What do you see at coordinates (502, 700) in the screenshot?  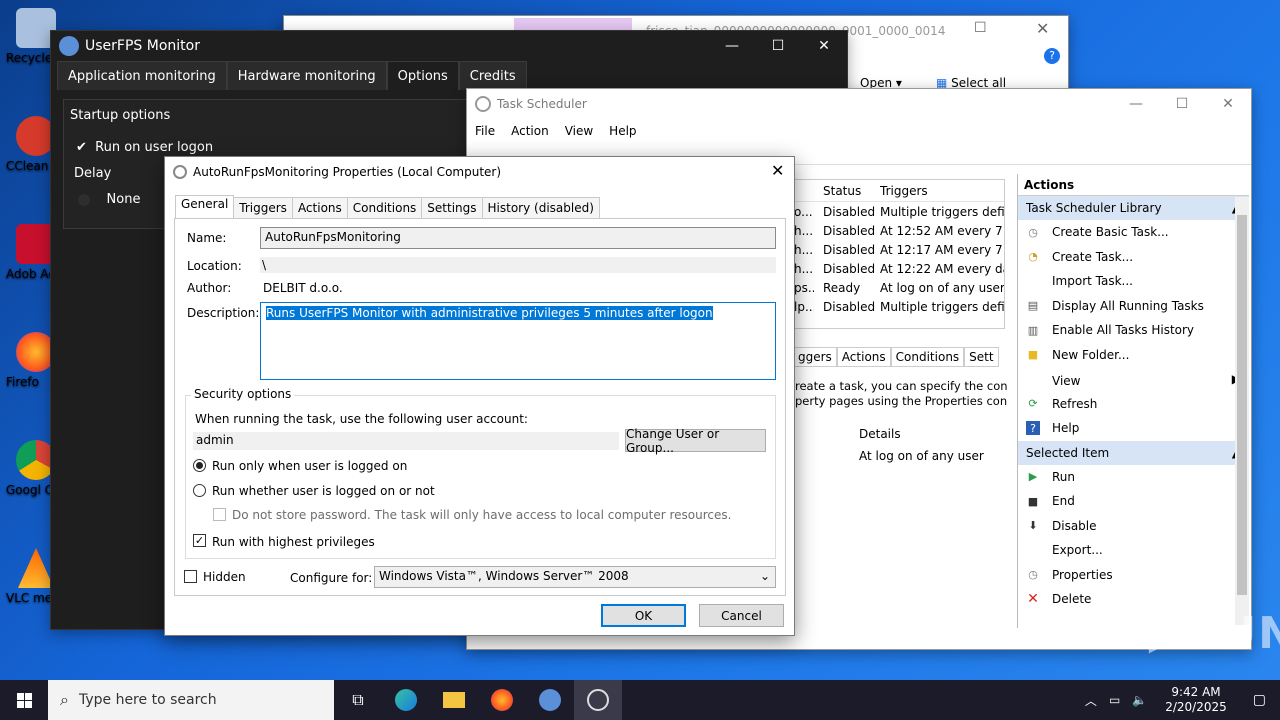 I see `firefox-taskbar-icon` at bounding box center [502, 700].